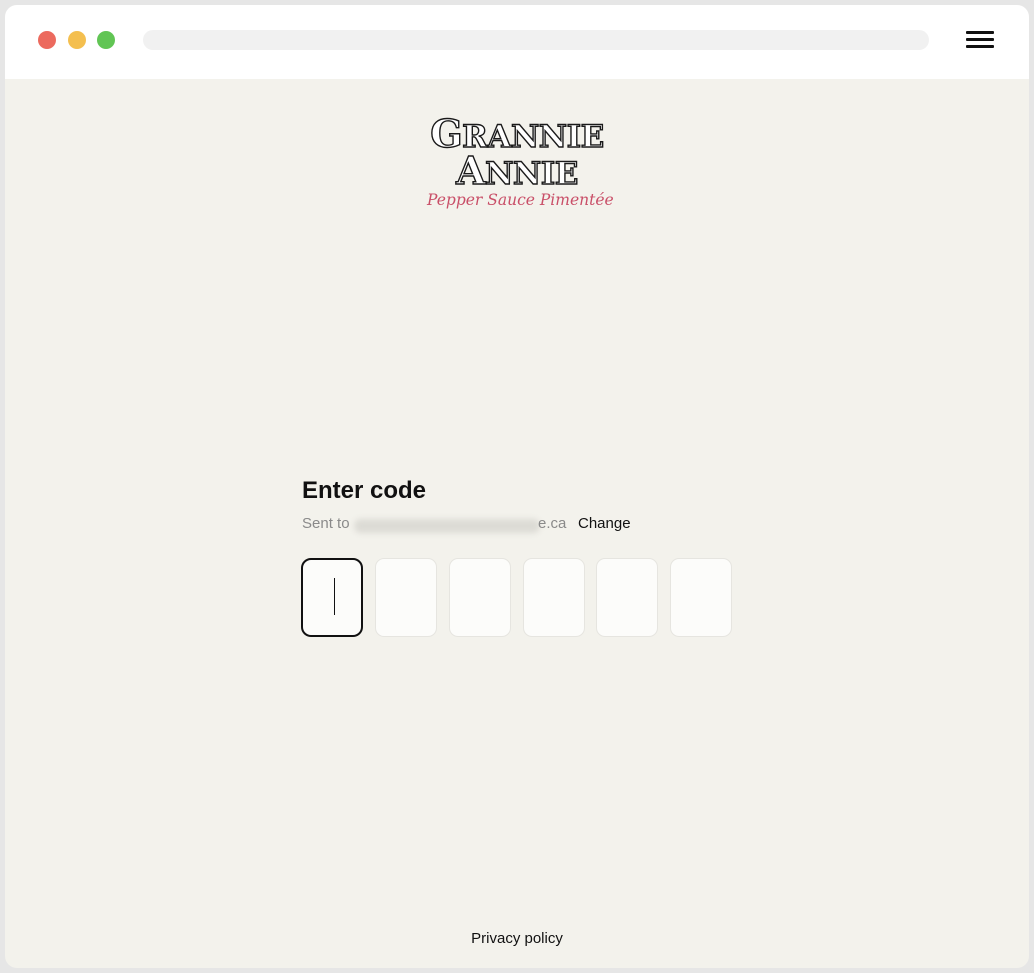  I want to click on hamburger-menu-icon, so click(980, 40).